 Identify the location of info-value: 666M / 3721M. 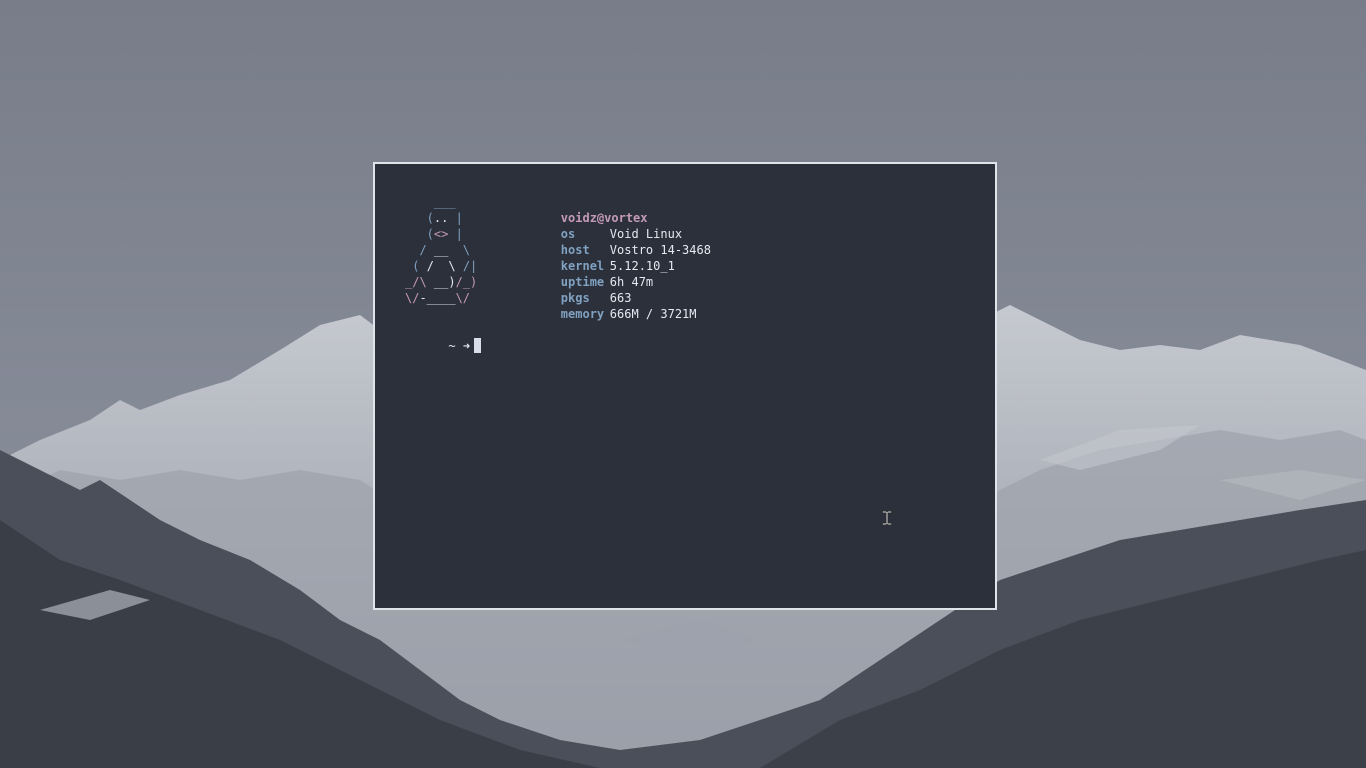
(653, 314).